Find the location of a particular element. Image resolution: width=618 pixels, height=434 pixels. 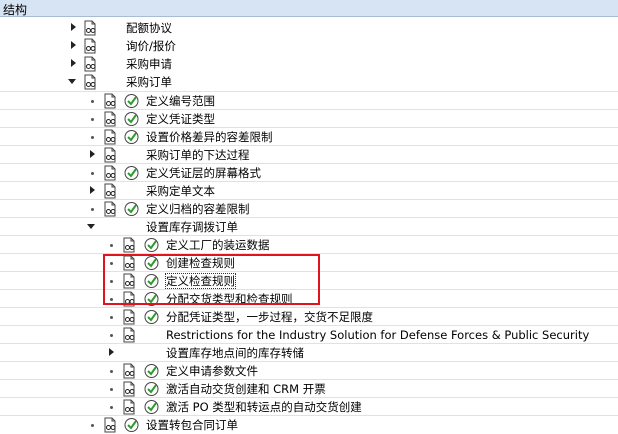

tree-node-auto-delivery-crm: 激活自动交货创建和 CRM 开票 is located at coordinates (309, 388).